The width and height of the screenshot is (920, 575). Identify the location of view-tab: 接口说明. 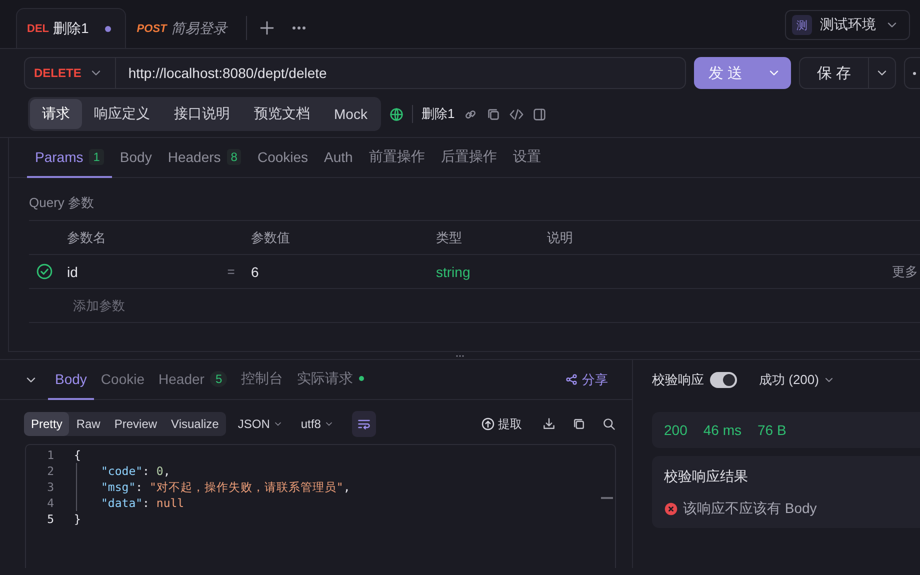
(202, 114).